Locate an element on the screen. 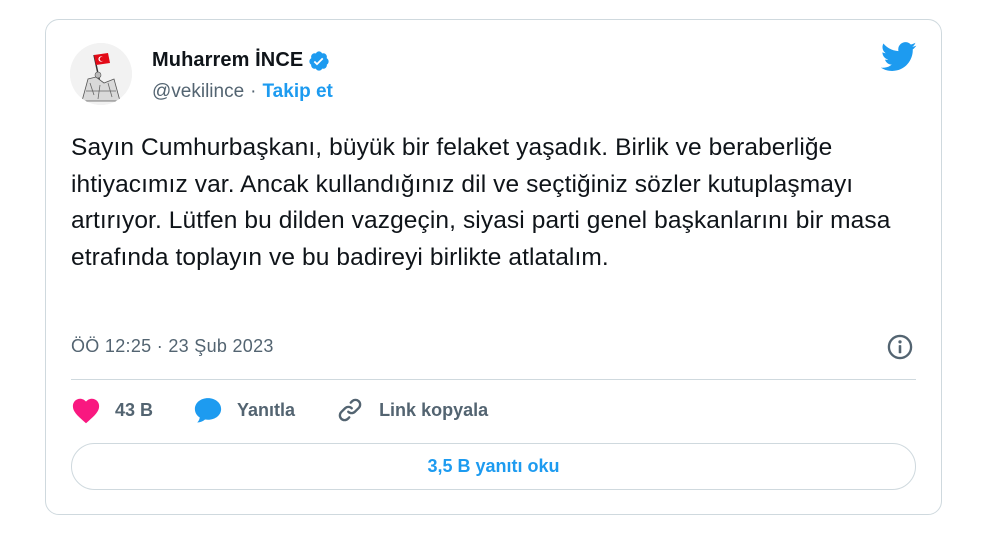  avatar is located at coordinates (101, 74).